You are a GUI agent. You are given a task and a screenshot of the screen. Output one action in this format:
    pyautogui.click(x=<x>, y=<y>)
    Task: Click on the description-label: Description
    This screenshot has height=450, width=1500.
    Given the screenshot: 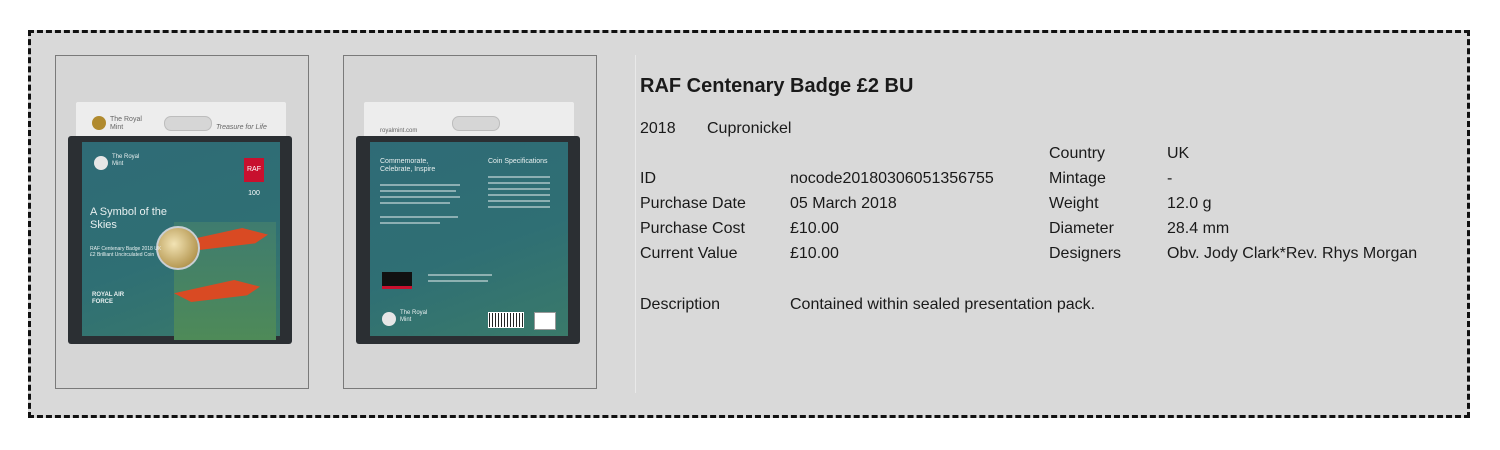 What is the action you would take?
    pyautogui.click(x=680, y=304)
    